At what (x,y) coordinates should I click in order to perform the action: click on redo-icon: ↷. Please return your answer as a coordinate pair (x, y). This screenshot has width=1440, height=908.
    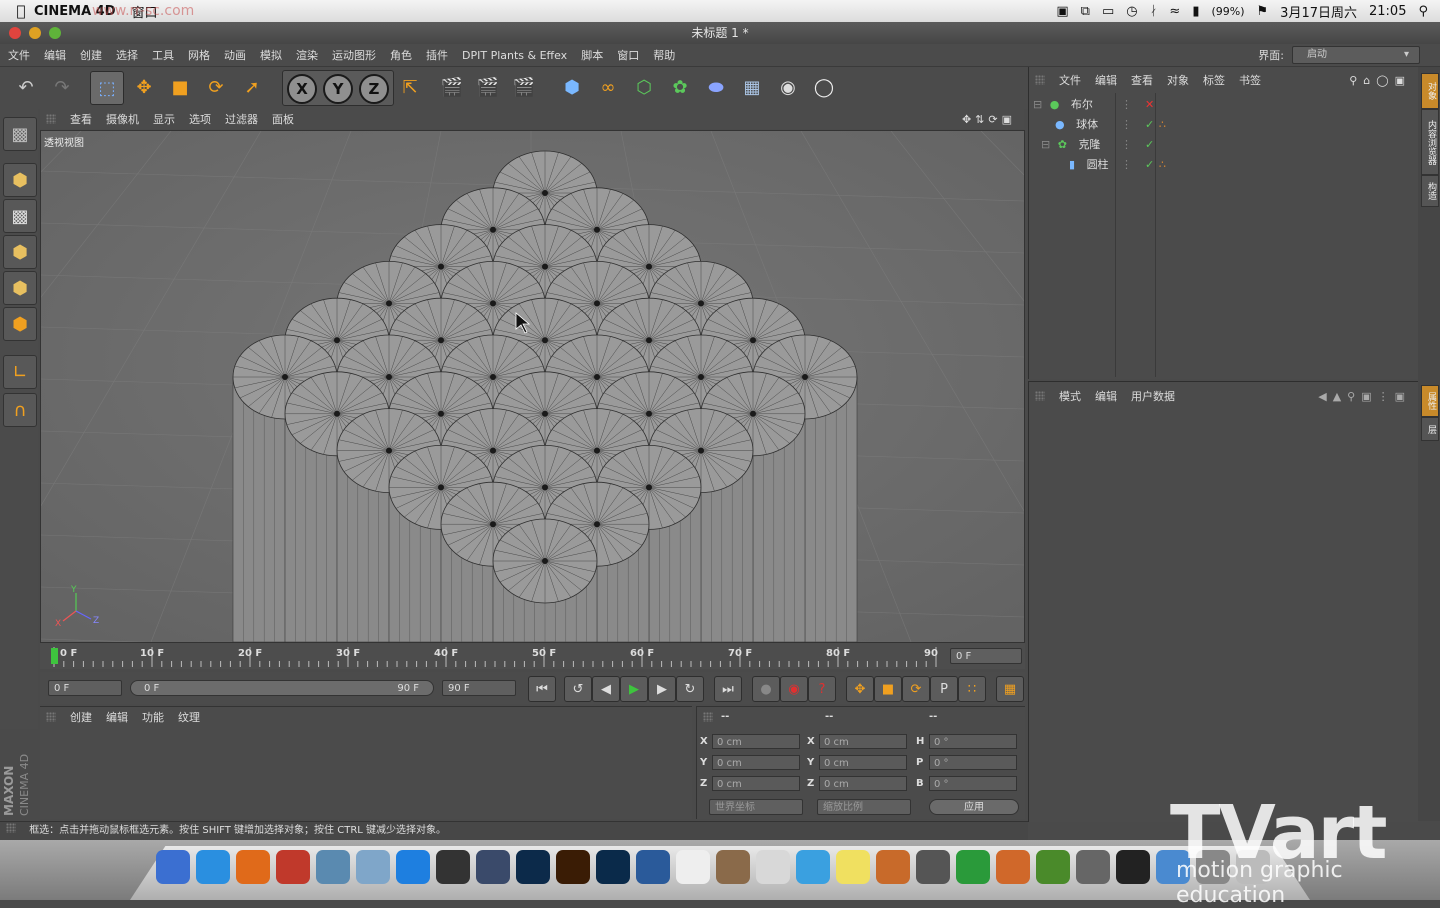
    Looking at the image, I should click on (62, 87).